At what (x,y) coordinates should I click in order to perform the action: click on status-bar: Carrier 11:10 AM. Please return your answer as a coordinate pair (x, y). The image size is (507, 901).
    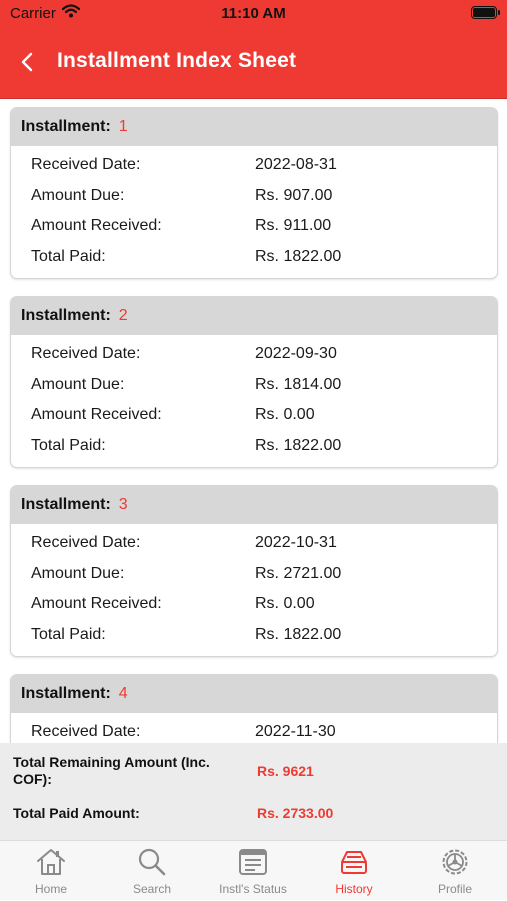
    Looking at the image, I should click on (253, 13).